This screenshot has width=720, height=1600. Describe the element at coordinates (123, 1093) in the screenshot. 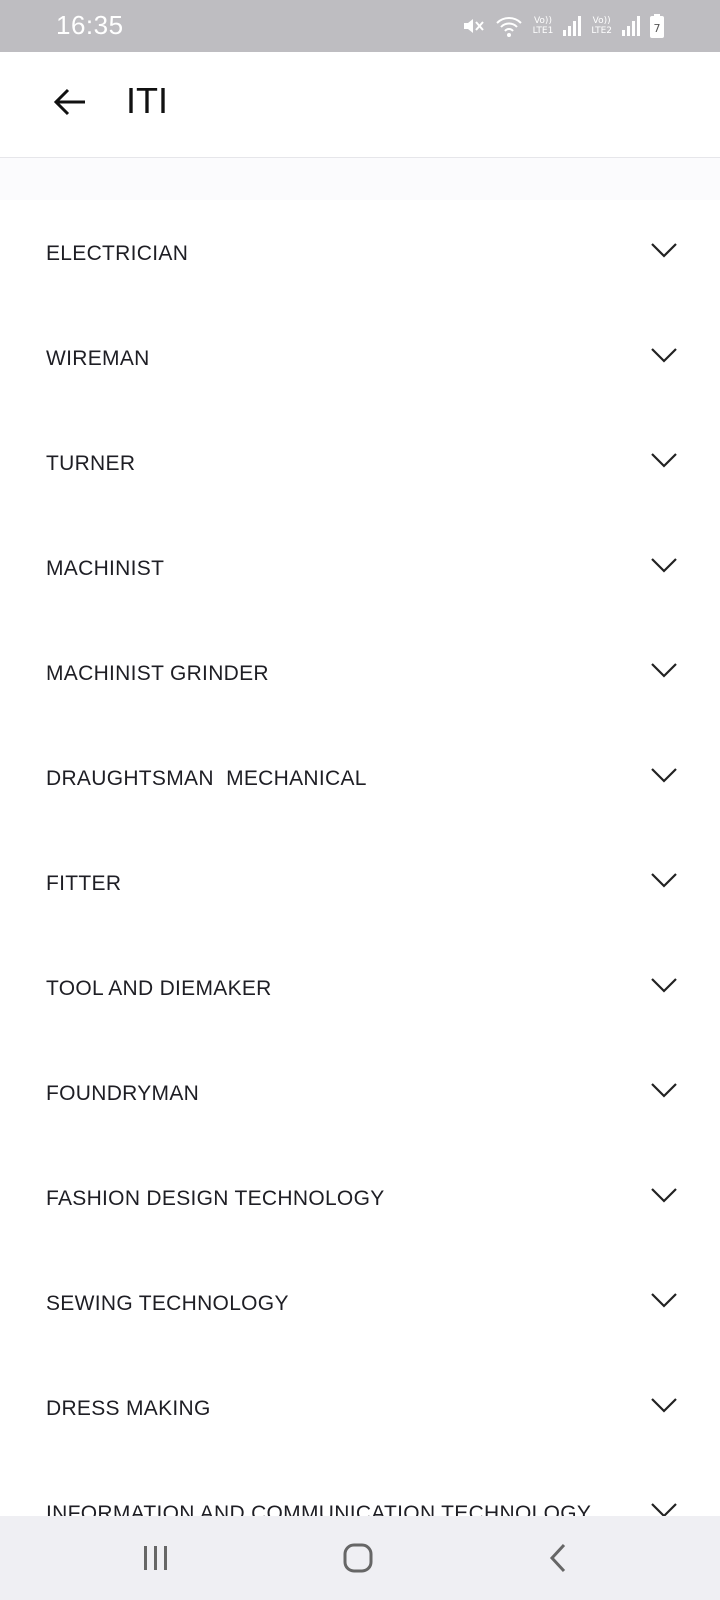

I see `trade-label: FOUNDRYMAN` at that location.